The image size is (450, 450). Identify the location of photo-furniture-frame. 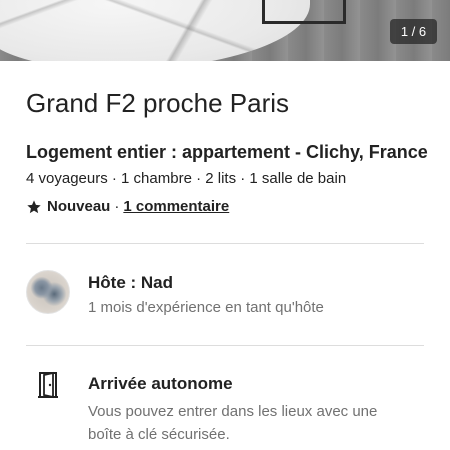
(304, 12).